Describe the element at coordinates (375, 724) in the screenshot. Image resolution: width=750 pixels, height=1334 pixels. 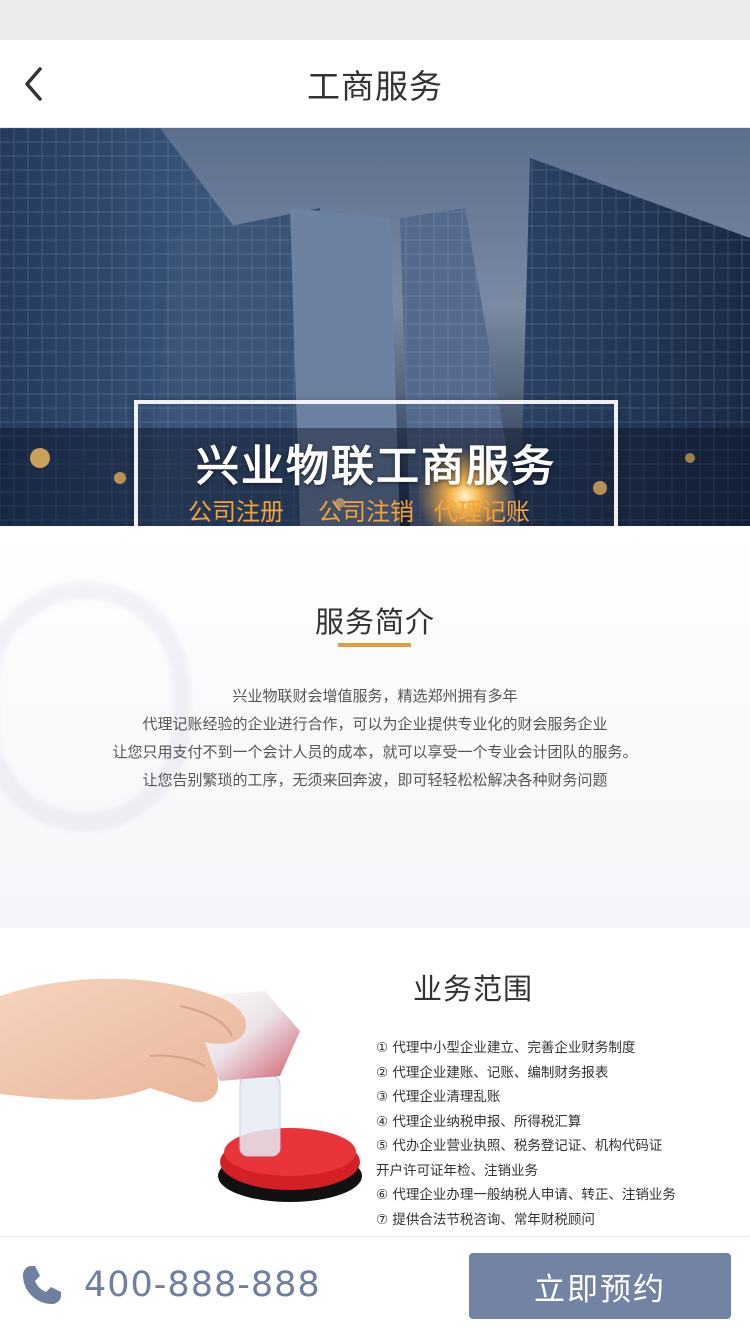
I see `intro-line: 代理记账经验的企业进行合作，可以为企业提供专业化的财会服务企业` at that location.